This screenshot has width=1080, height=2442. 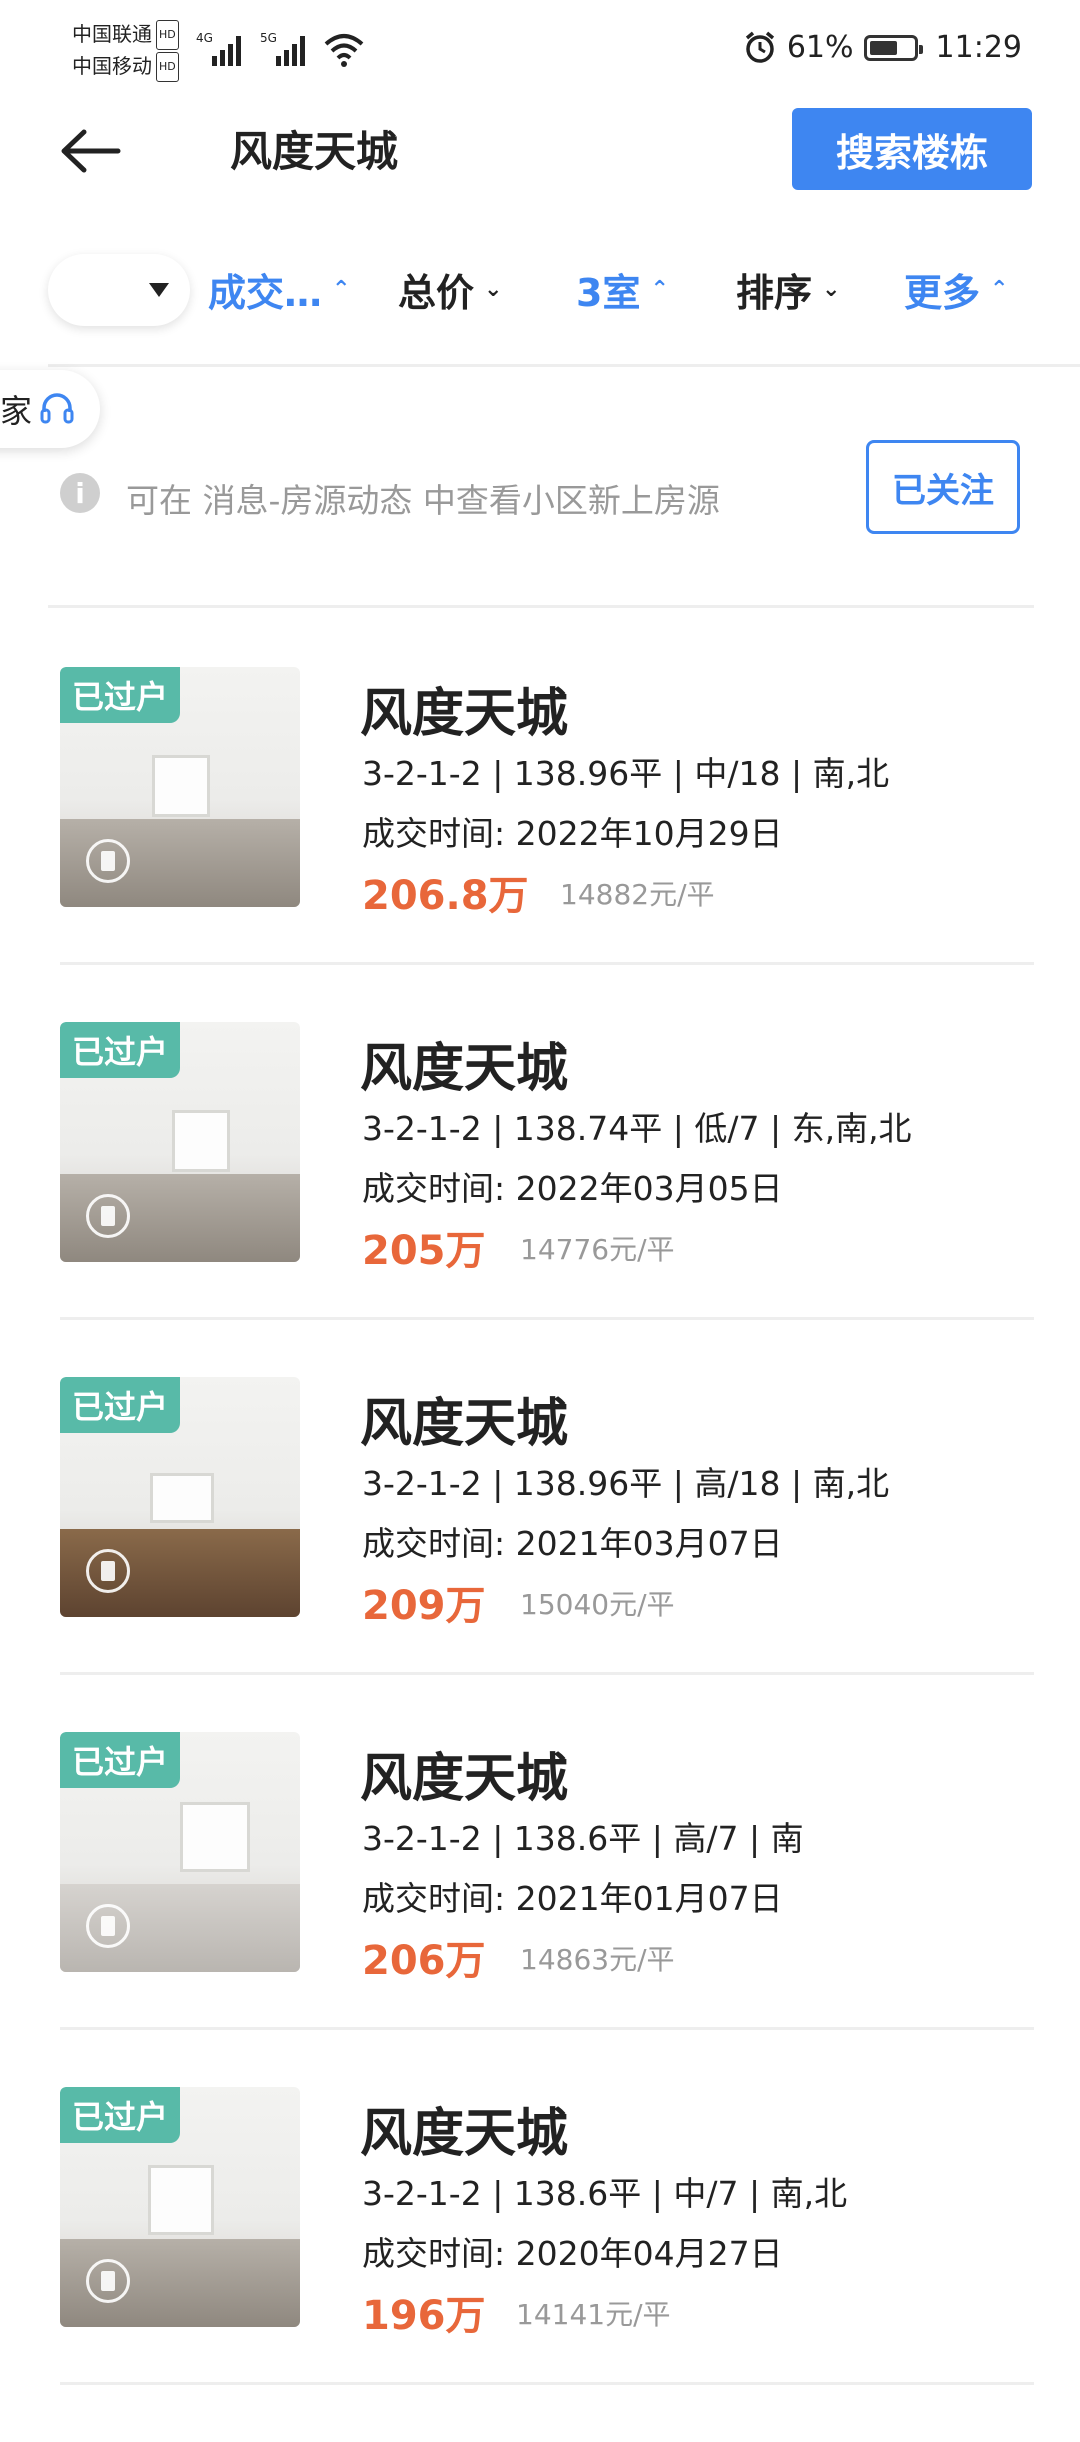 What do you see at coordinates (125, 36) in the screenshot?
I see `carrier-1: 中国联通 HD` at bounding box center [125, 36].